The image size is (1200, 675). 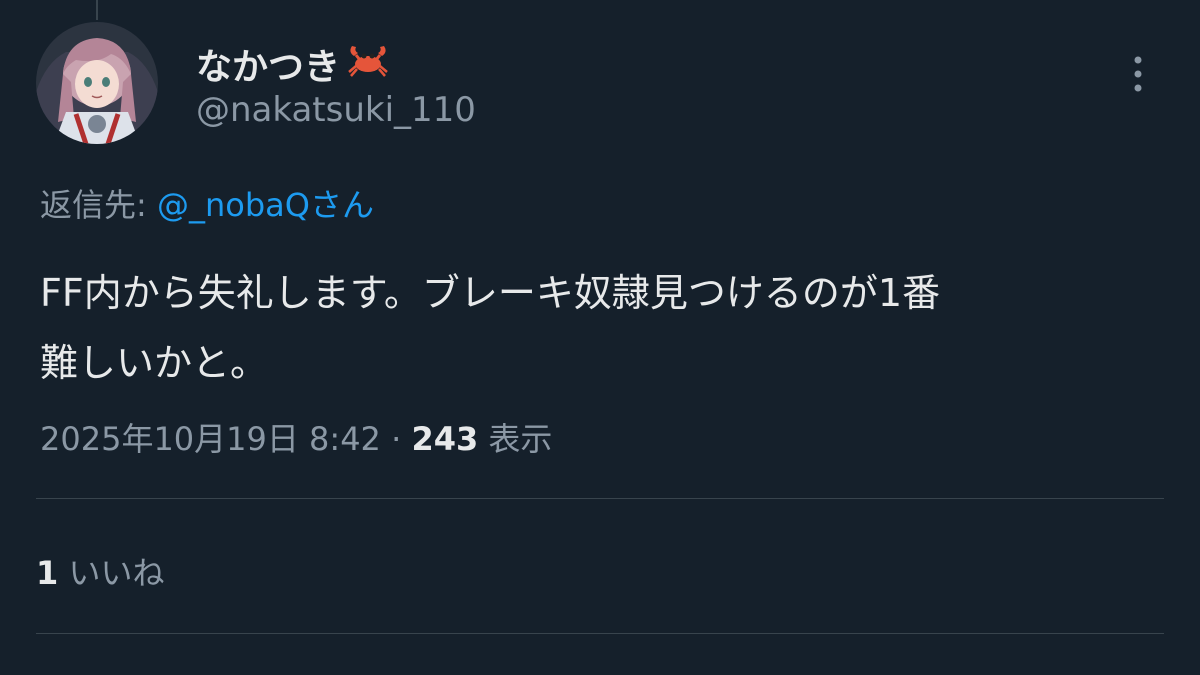 I want to click on views-count: 243, so click(x=445, y=439).